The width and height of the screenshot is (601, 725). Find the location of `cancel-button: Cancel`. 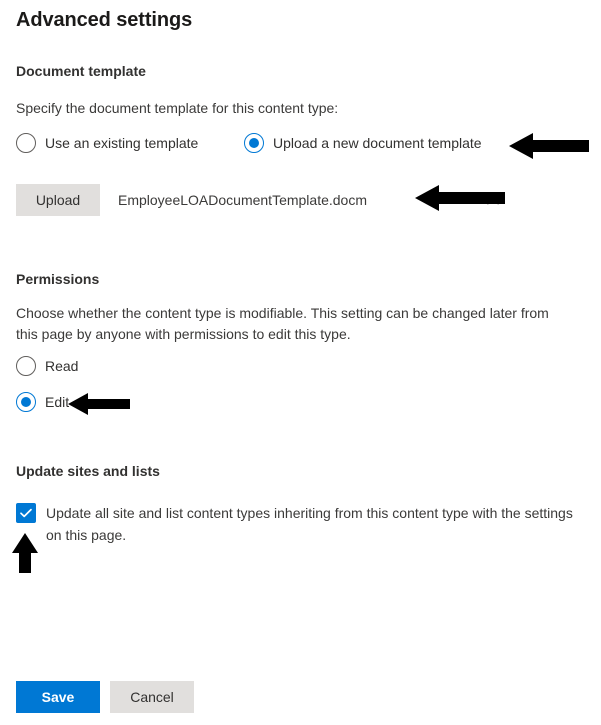

cancel-button: Cancel is located at coordinates (152, 697).